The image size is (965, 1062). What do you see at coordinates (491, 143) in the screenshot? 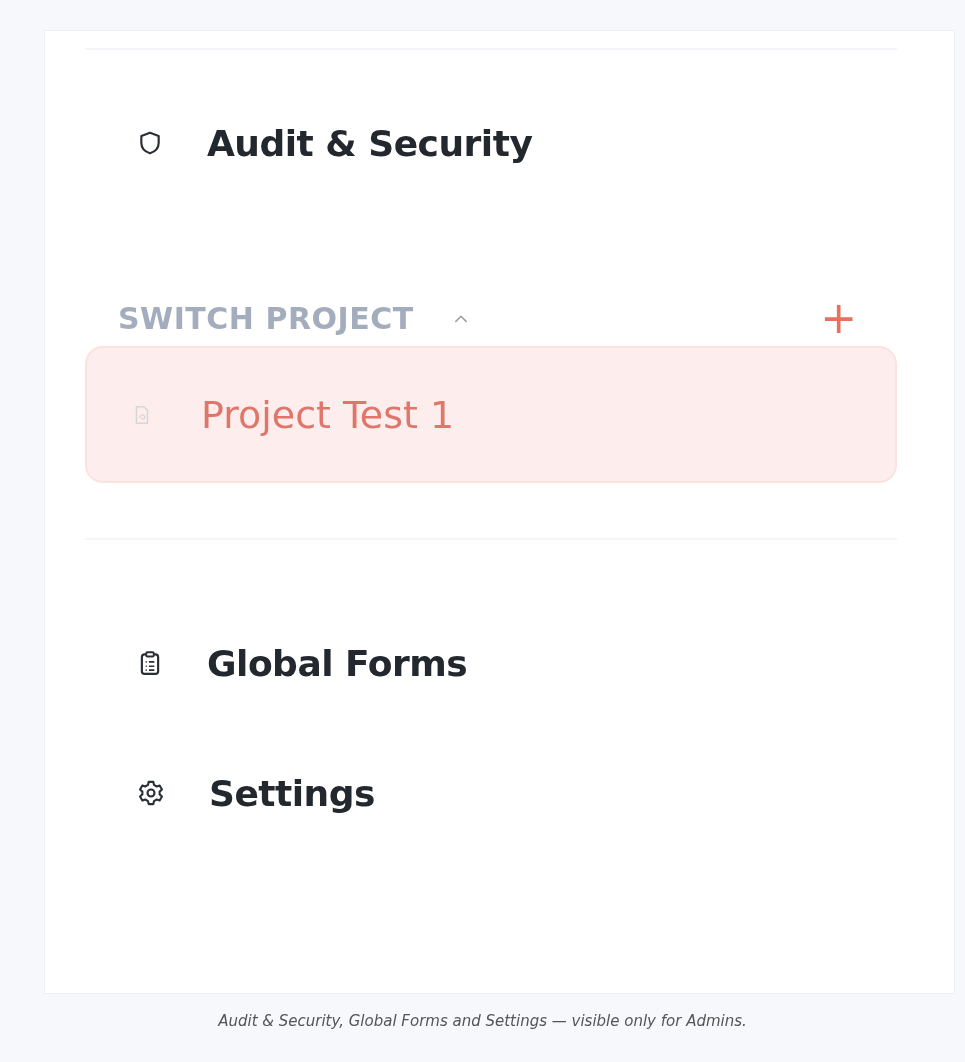
I see `nav-item: Audit & Security` at bounding box center [491, 143].